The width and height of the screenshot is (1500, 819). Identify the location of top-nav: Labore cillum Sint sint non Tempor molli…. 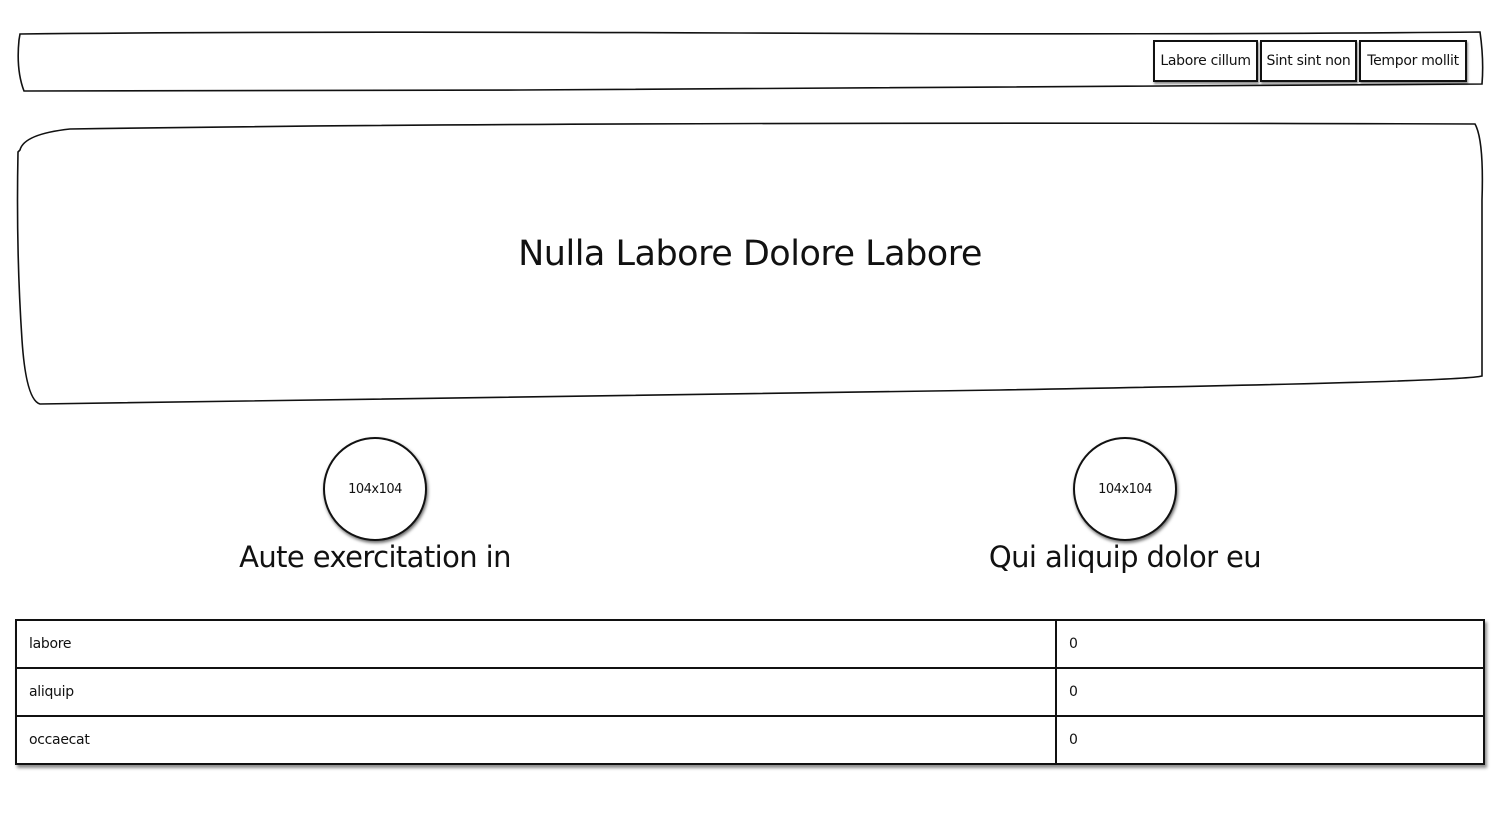
(1310, 61).